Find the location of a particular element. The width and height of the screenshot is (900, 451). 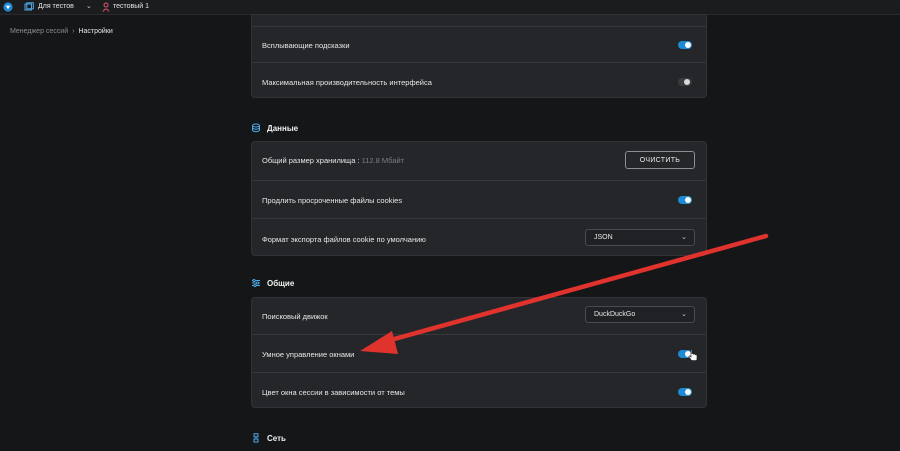

user-icon is located at coordinates (106, 7).